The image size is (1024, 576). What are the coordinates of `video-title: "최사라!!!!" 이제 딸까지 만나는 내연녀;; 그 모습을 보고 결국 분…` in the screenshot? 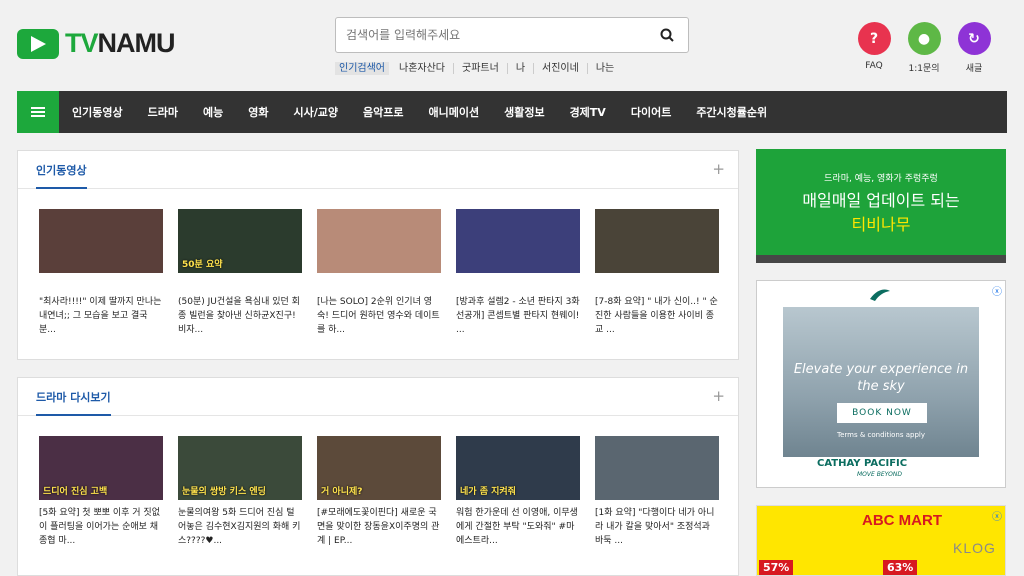 It's located at (101, 316).